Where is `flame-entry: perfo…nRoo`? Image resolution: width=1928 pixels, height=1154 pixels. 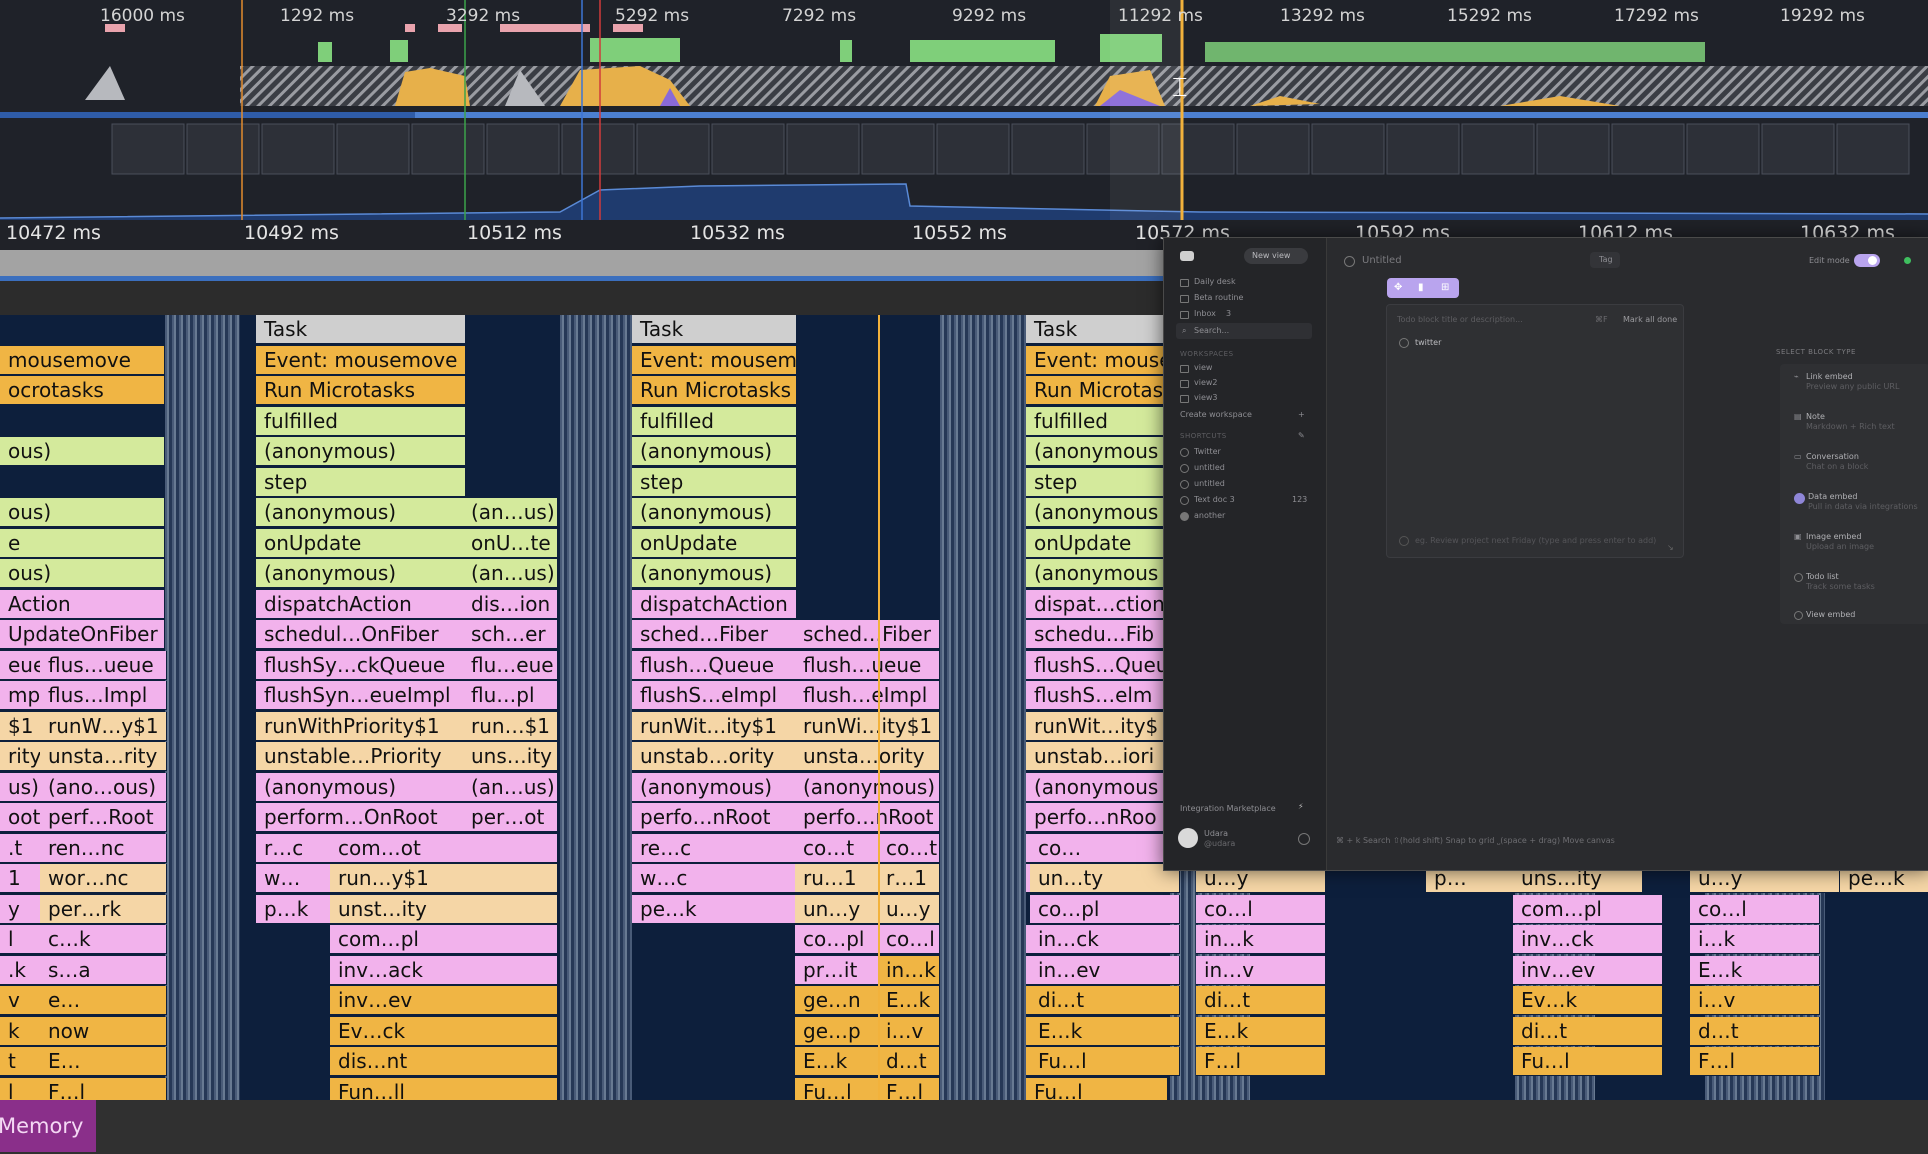 flame-entry: perfo…nRoo is located at coordinates (1097, 817).